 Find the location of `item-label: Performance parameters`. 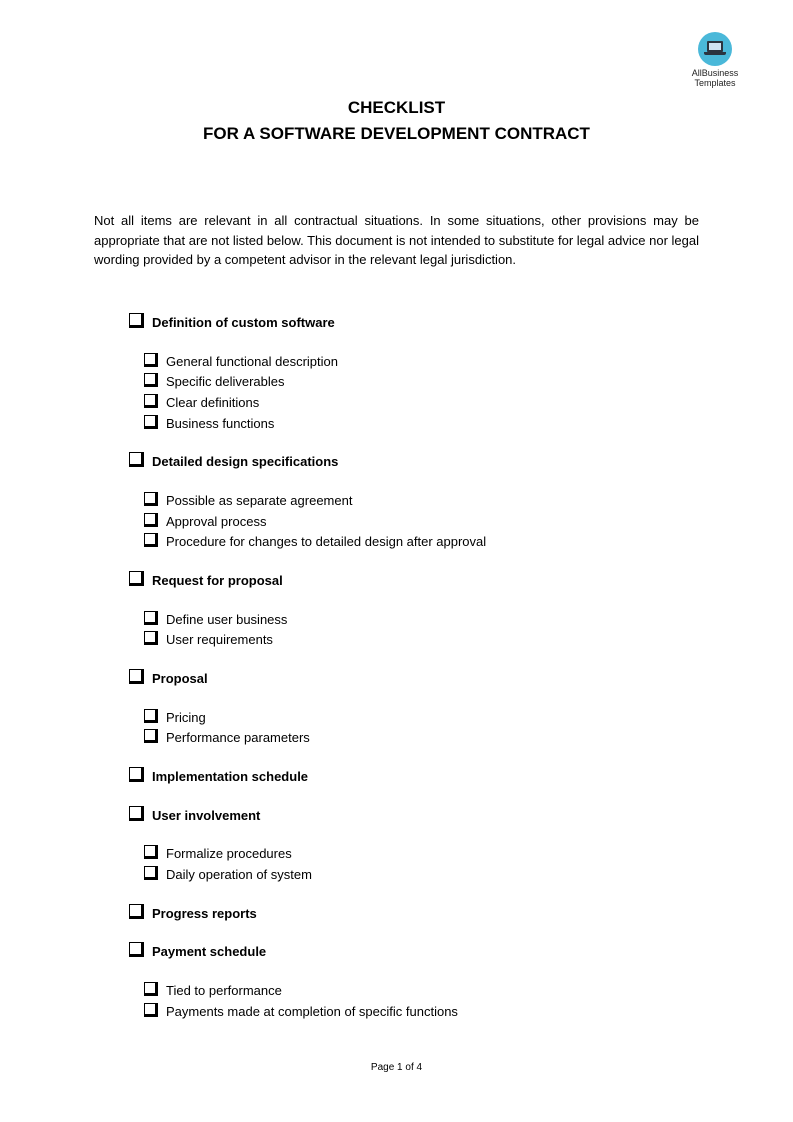

item-label: Performance parameters is located at coordinates (238, 737).